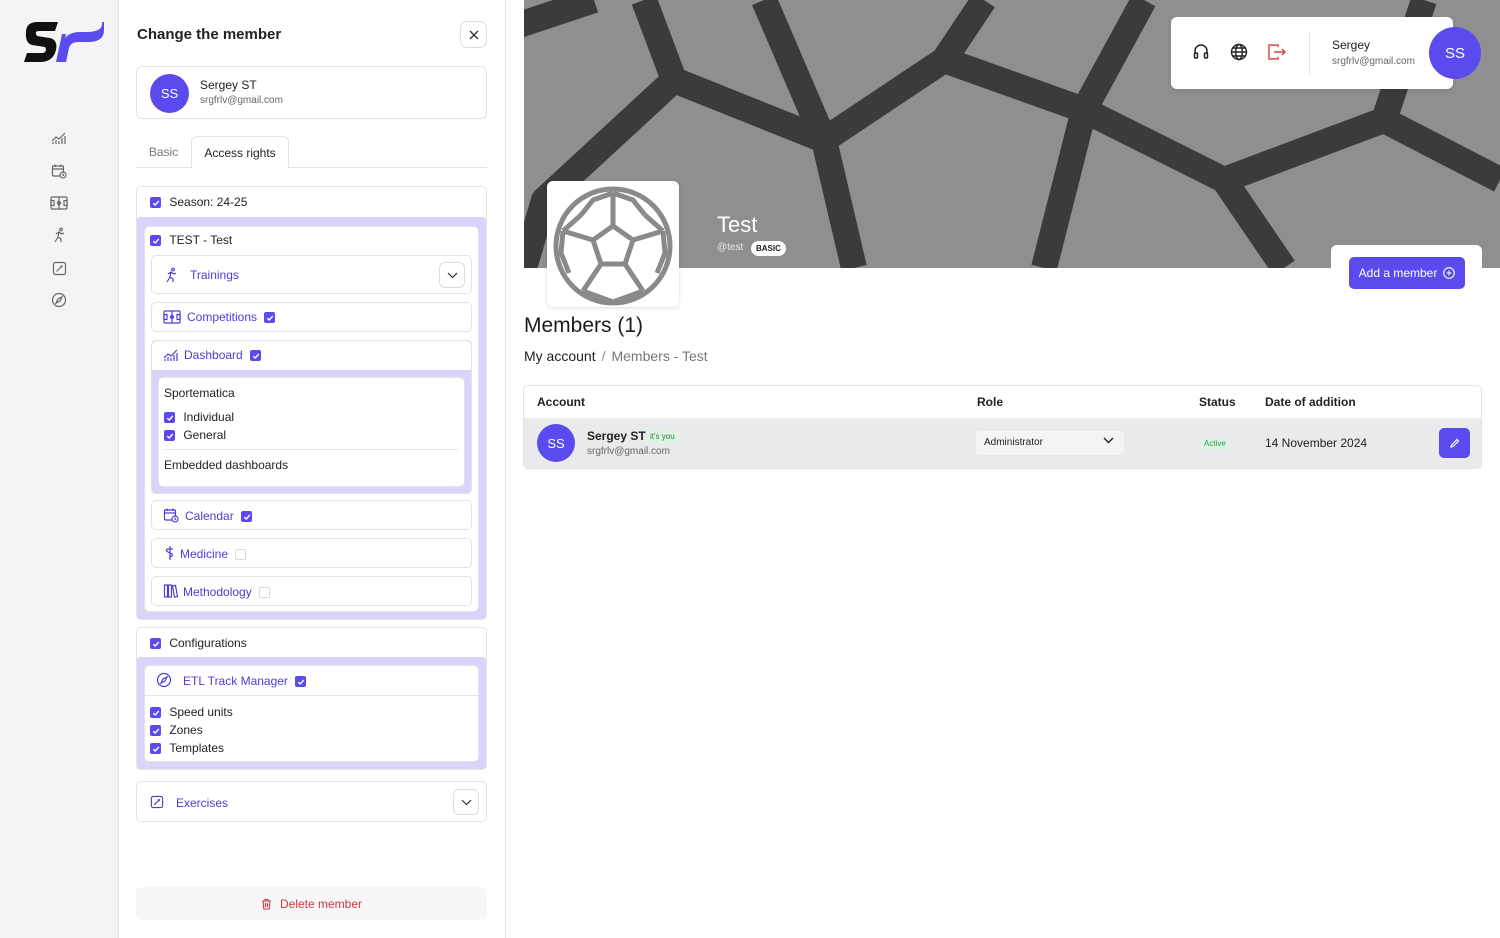 This screenshot has width=1500, height=938. Describe the element at coordinates (209, 417) in the screenshot. I see `dashboard-item-label: Individual` at that location.